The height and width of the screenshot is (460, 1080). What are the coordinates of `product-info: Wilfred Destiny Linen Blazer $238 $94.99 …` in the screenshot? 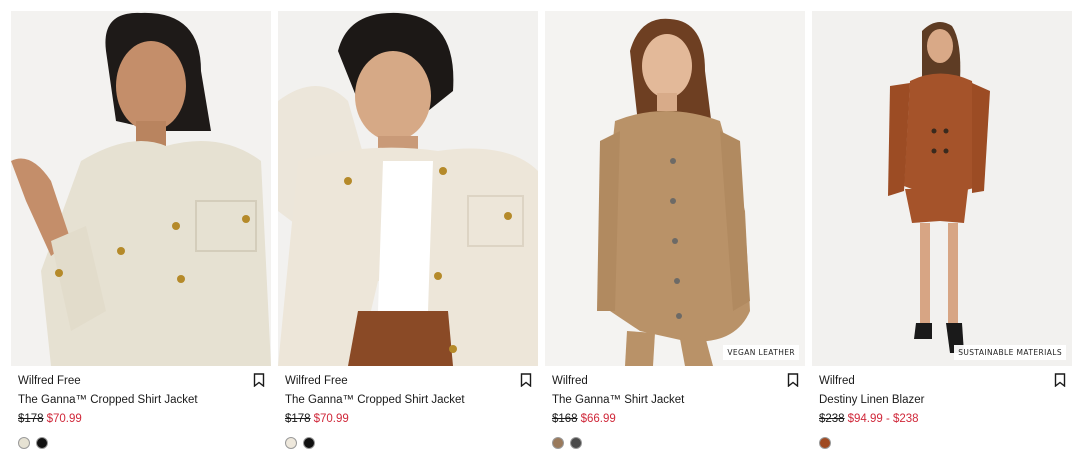 It's located at (942, 396).